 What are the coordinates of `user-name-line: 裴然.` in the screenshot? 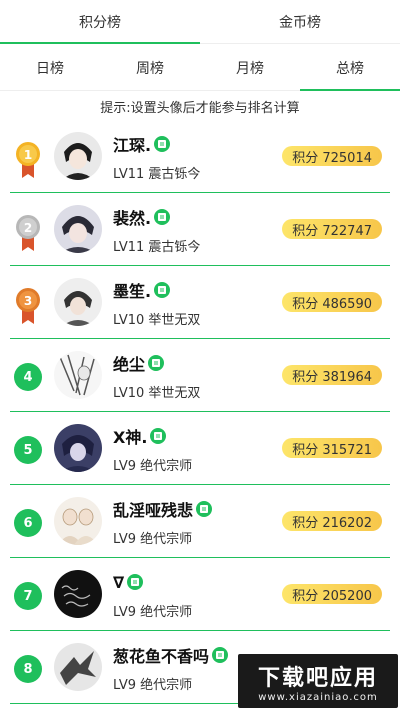 It's located at (142, 217).